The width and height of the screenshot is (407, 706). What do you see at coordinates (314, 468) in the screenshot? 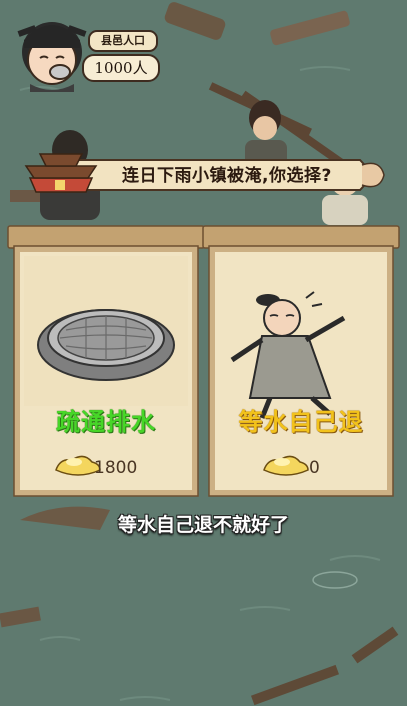
I see `option-cost-wait: 0` at bounding box center [314, 468].